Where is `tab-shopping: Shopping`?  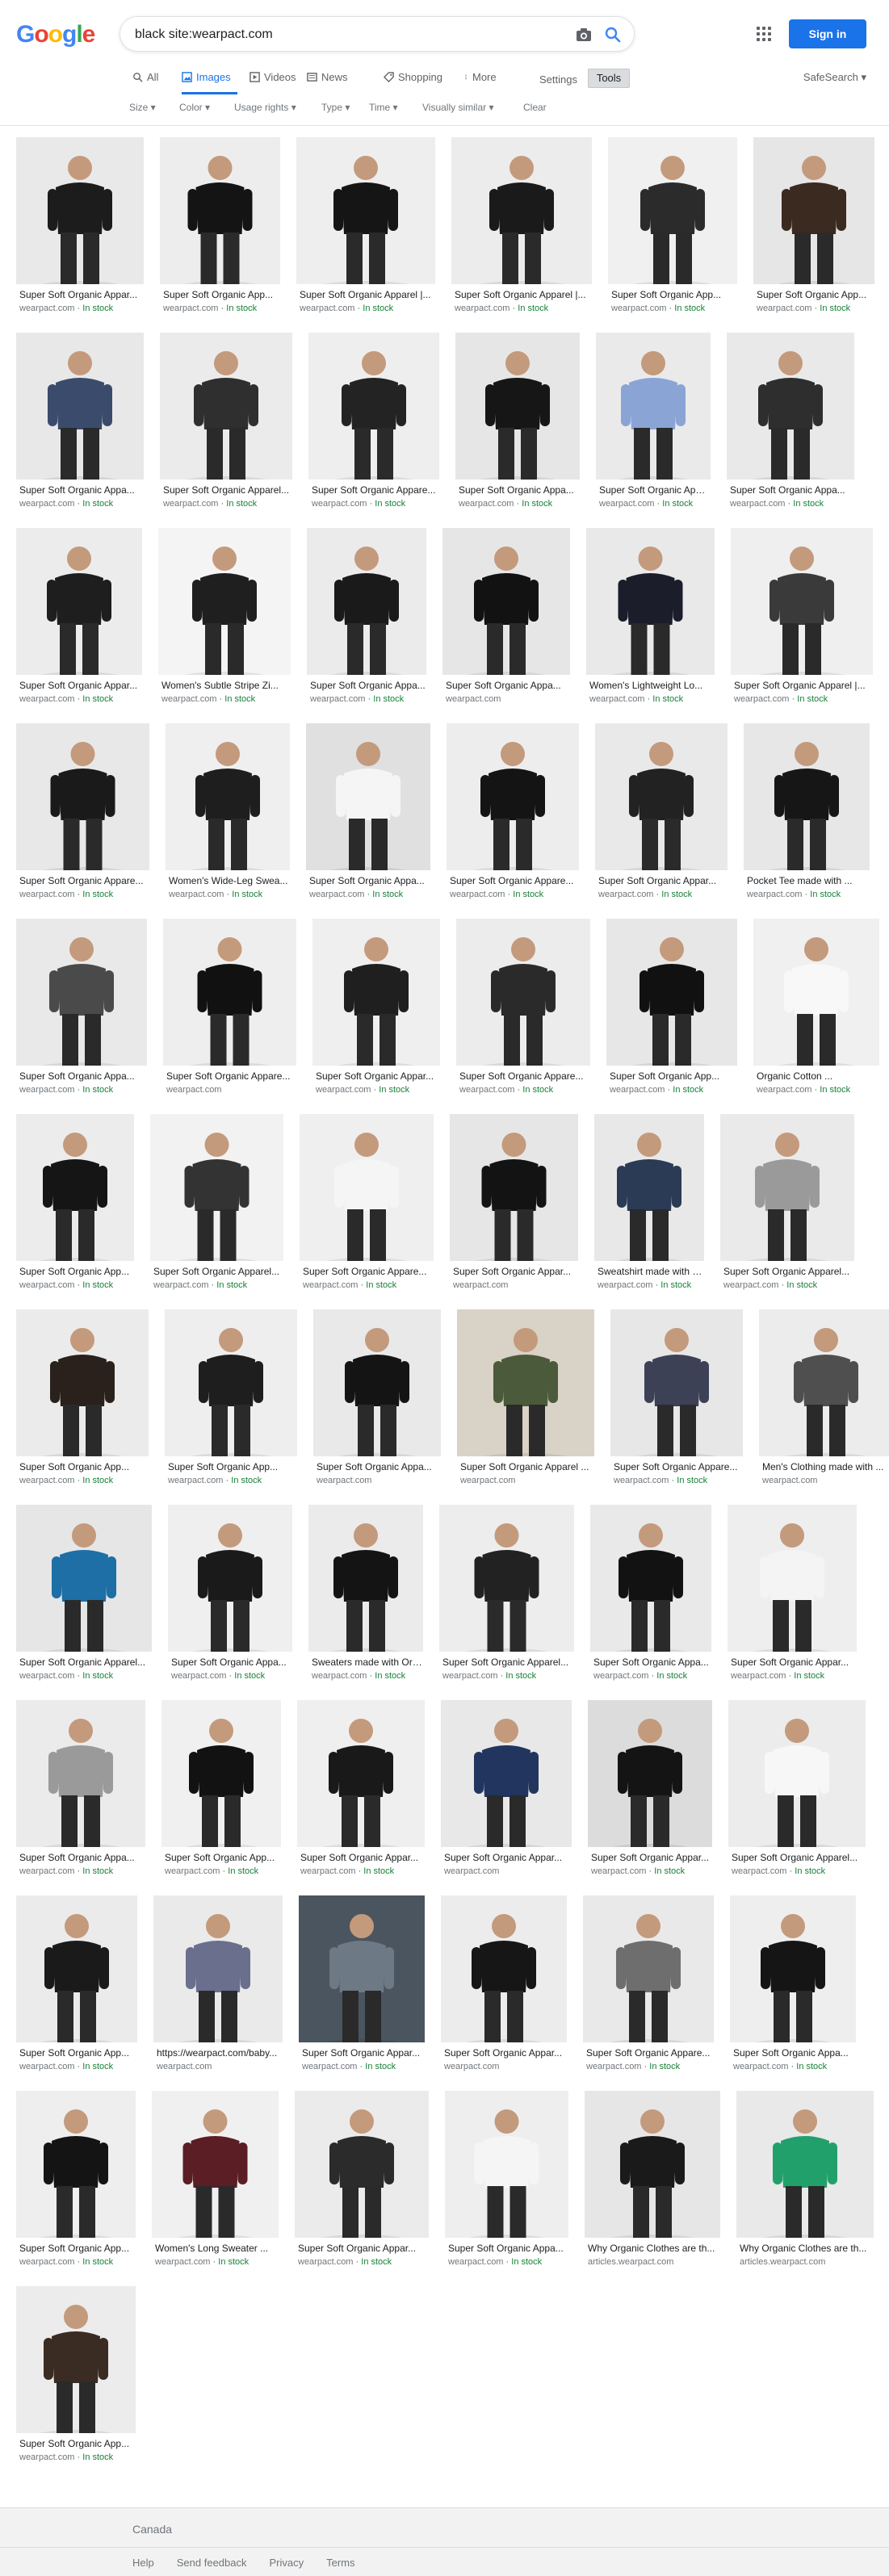
tab-shopping: Shopping is located at coordinates (413, 77).